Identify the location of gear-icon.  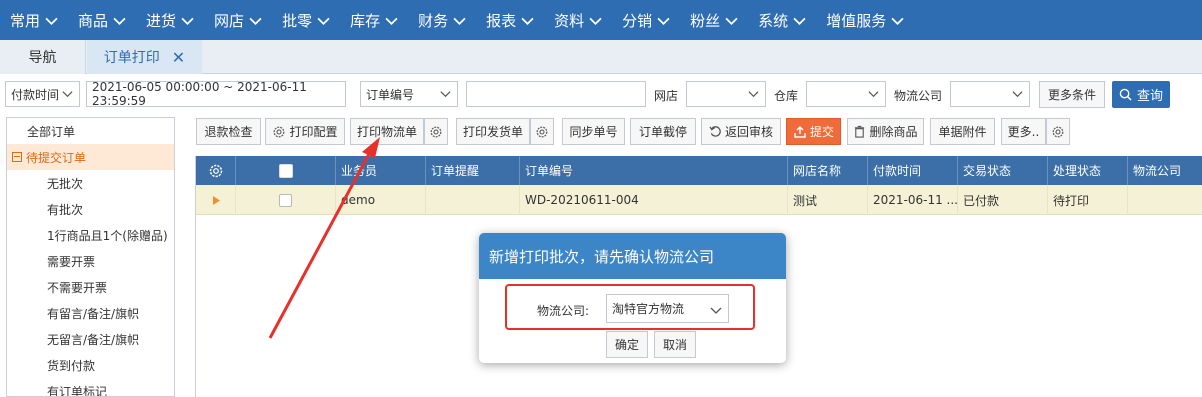
(215, 170).